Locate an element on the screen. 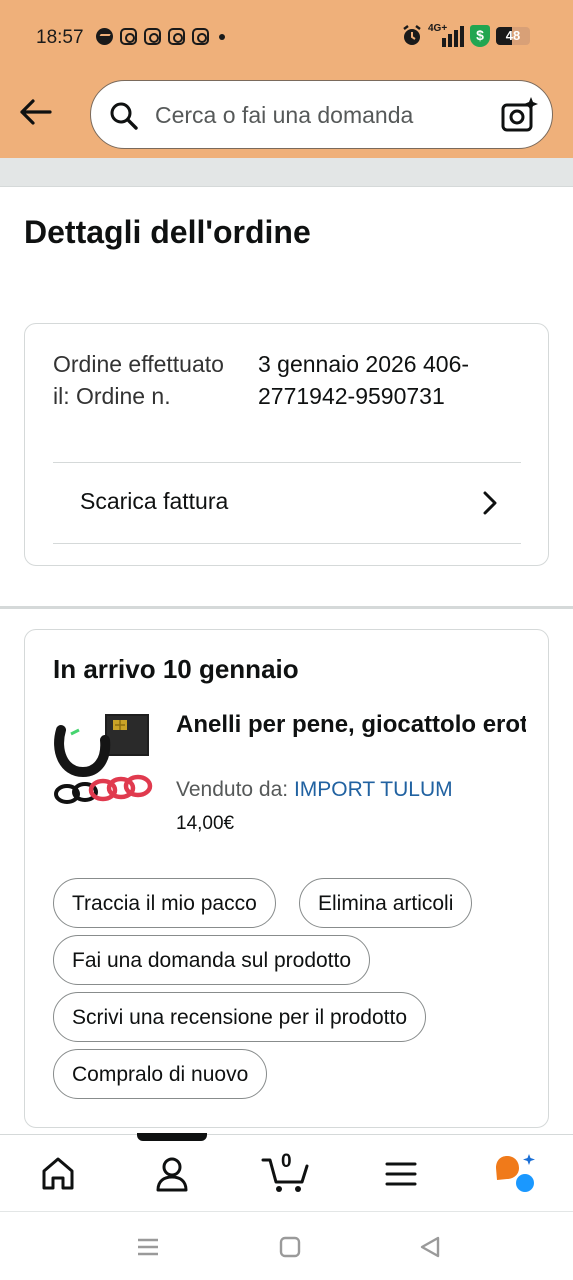 This screenshot has height=1280, width=573. account-icon is located at coordinates (172, 1174).